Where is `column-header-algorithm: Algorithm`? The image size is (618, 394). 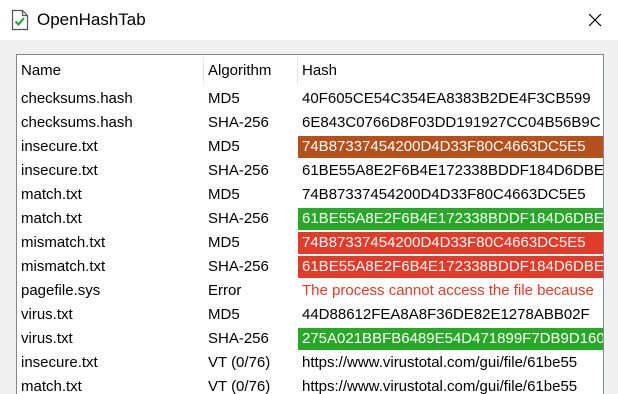
column-header-algorithm: Algorithm is located at coordinates (250, 71).